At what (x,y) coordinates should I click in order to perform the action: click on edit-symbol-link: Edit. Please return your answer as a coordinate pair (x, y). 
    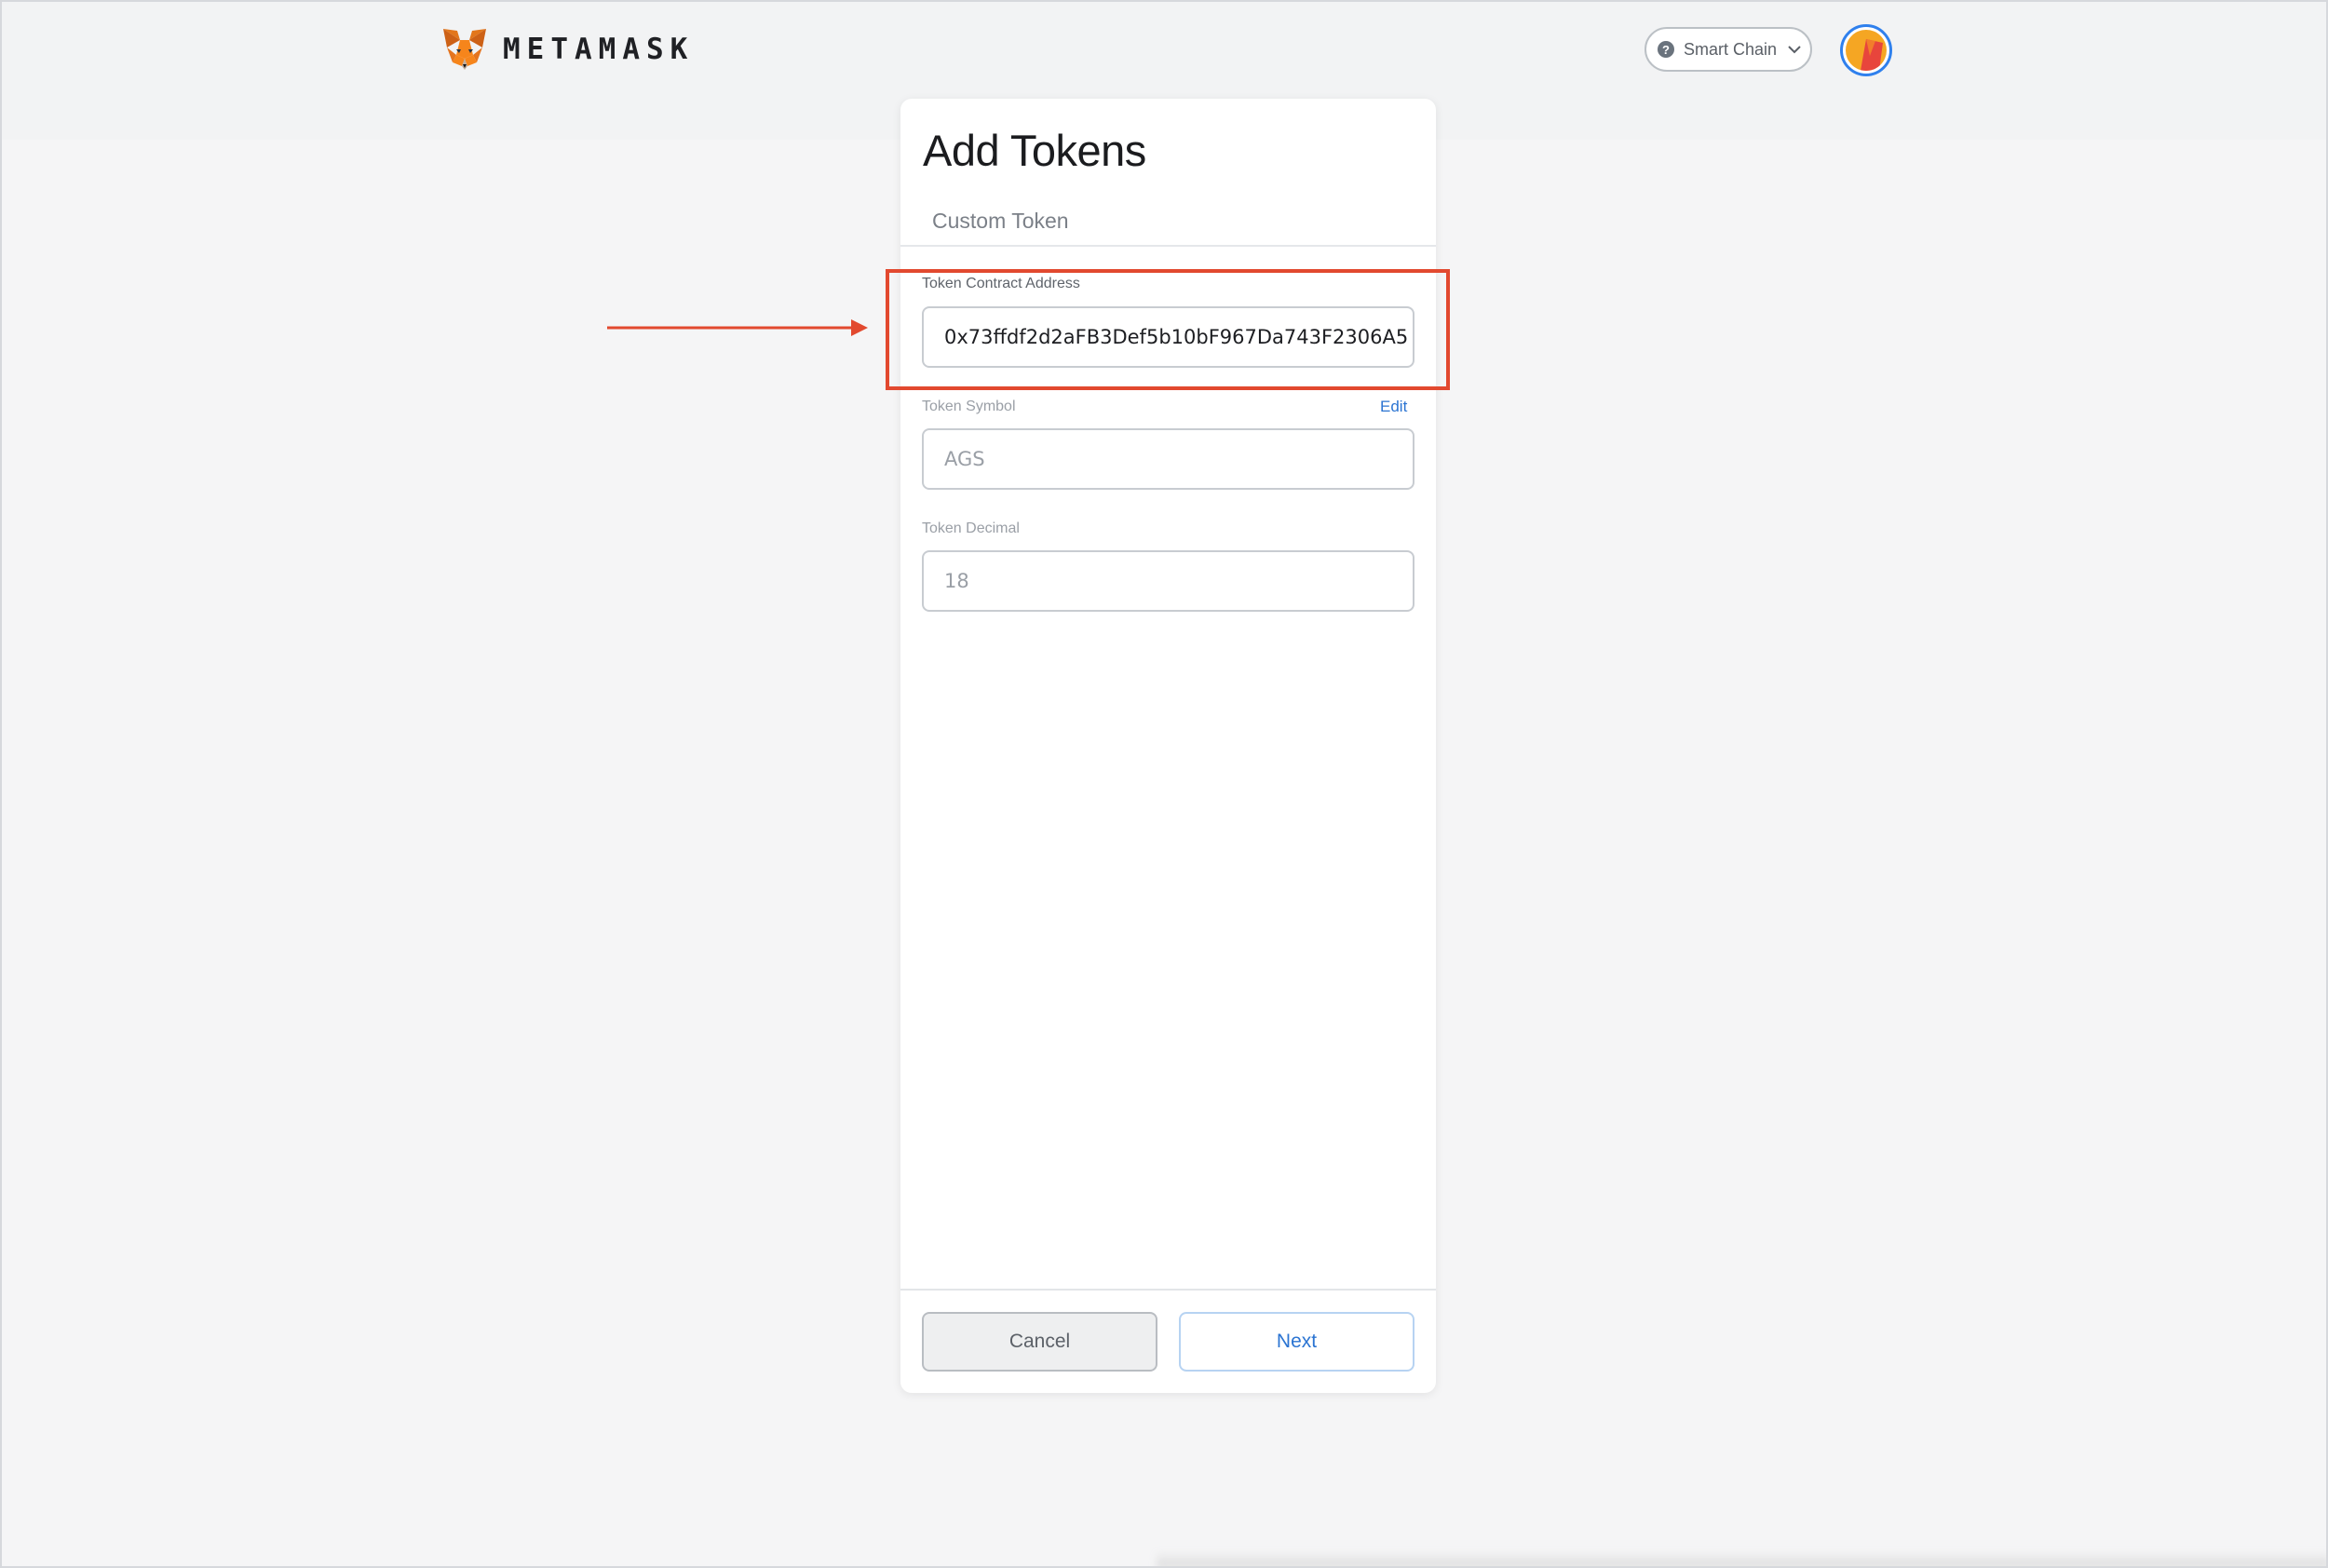
    Looking at the image, I should click on (1393, 407).